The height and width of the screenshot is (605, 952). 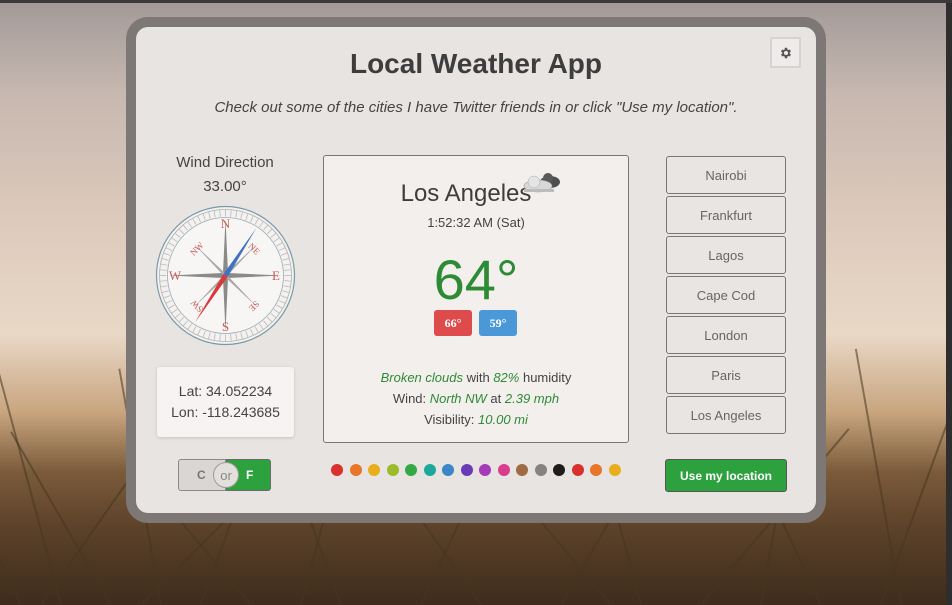 What do you see at coordinates (726, 215) in the screenshot?
I see `city-button: Frankfurt` at bounding box center [726, 215].